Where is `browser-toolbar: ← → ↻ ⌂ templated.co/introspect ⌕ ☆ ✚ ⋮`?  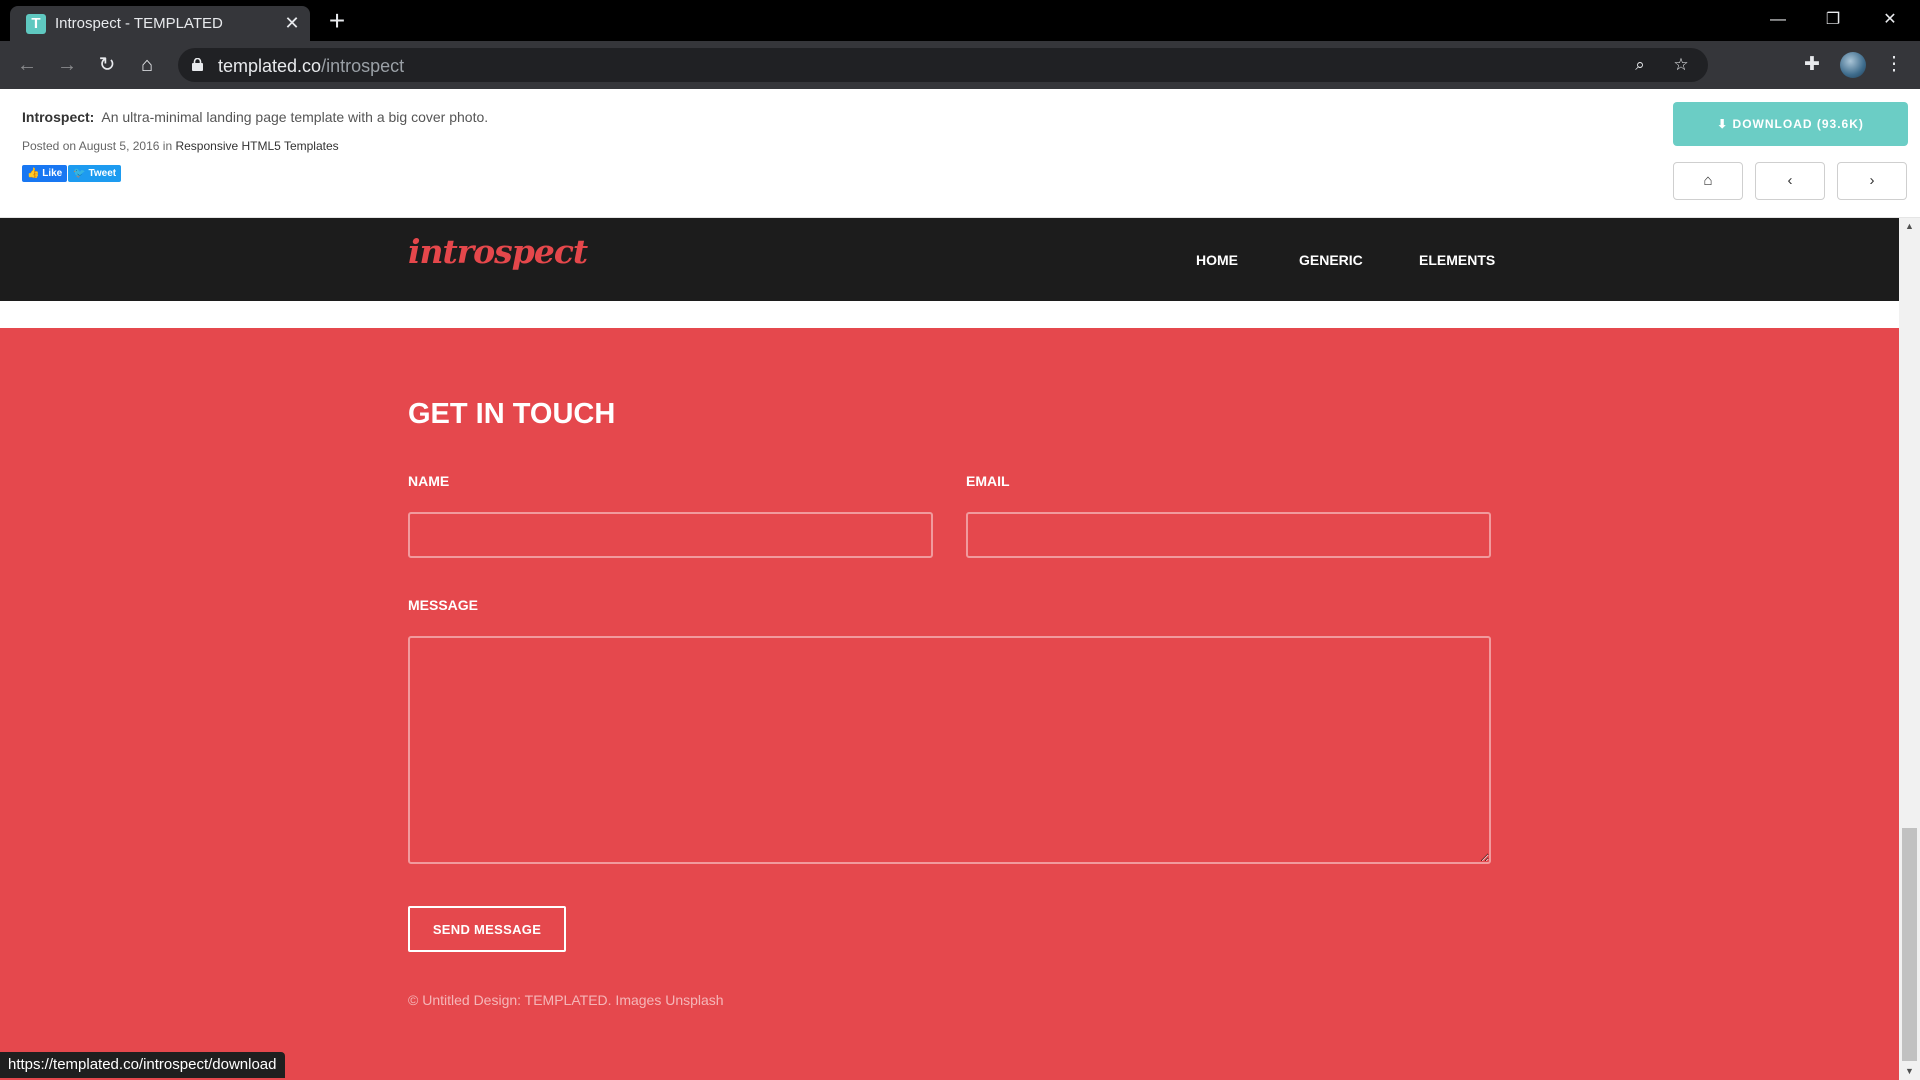
browser-toolbar: ← → ↻ ⌂ templated.co/introspect ⌕ ☆ ✚ ⋮ is located at coordinates (960, 65).